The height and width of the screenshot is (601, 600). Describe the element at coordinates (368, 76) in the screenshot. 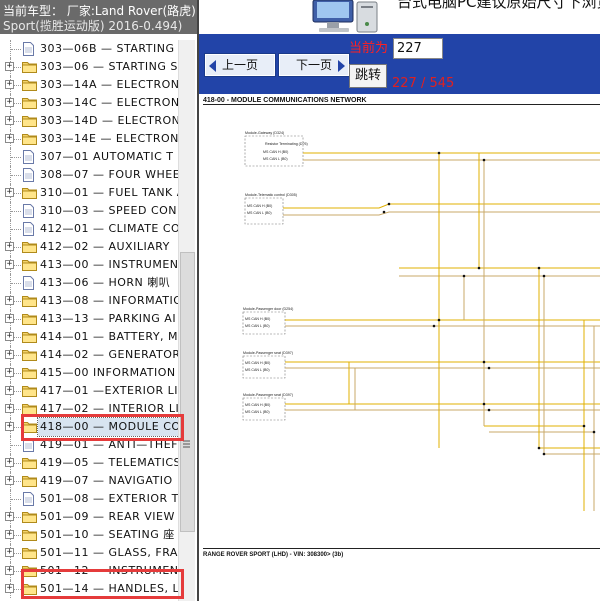

I see `go-to-page-button: 跳转` at that location.